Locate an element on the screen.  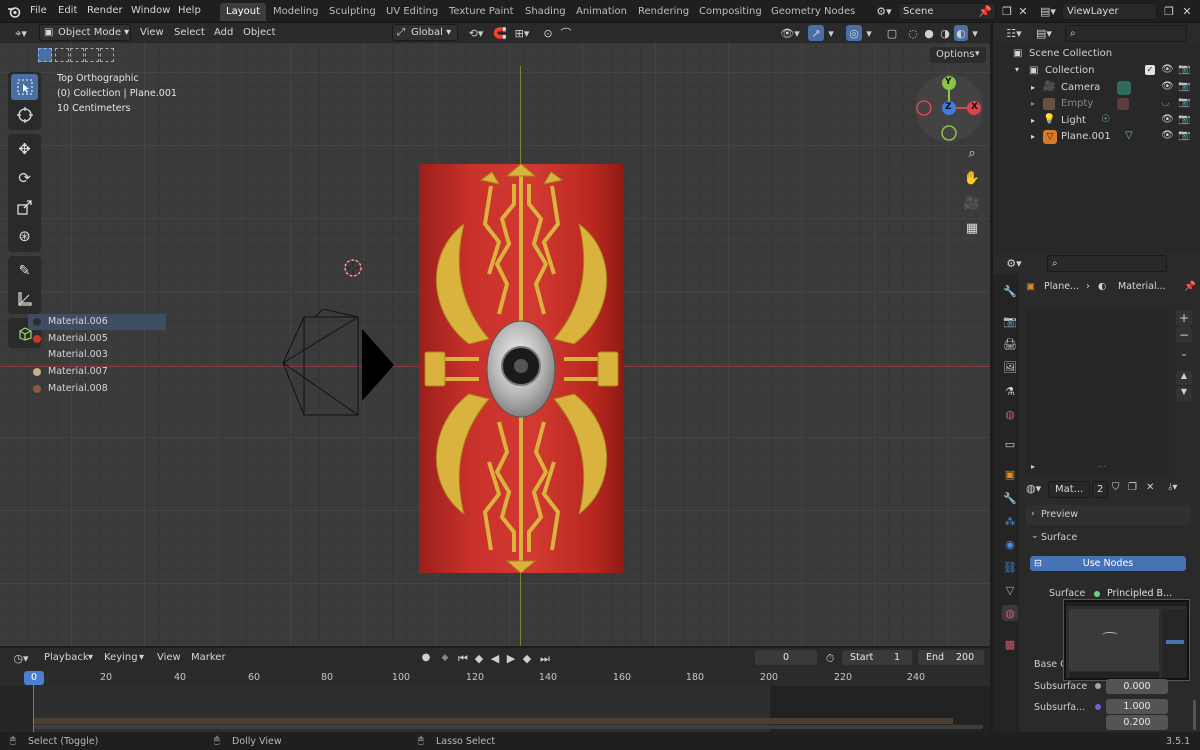
texture-tab-icon: ▩ is located at coordinates (1010, 644).